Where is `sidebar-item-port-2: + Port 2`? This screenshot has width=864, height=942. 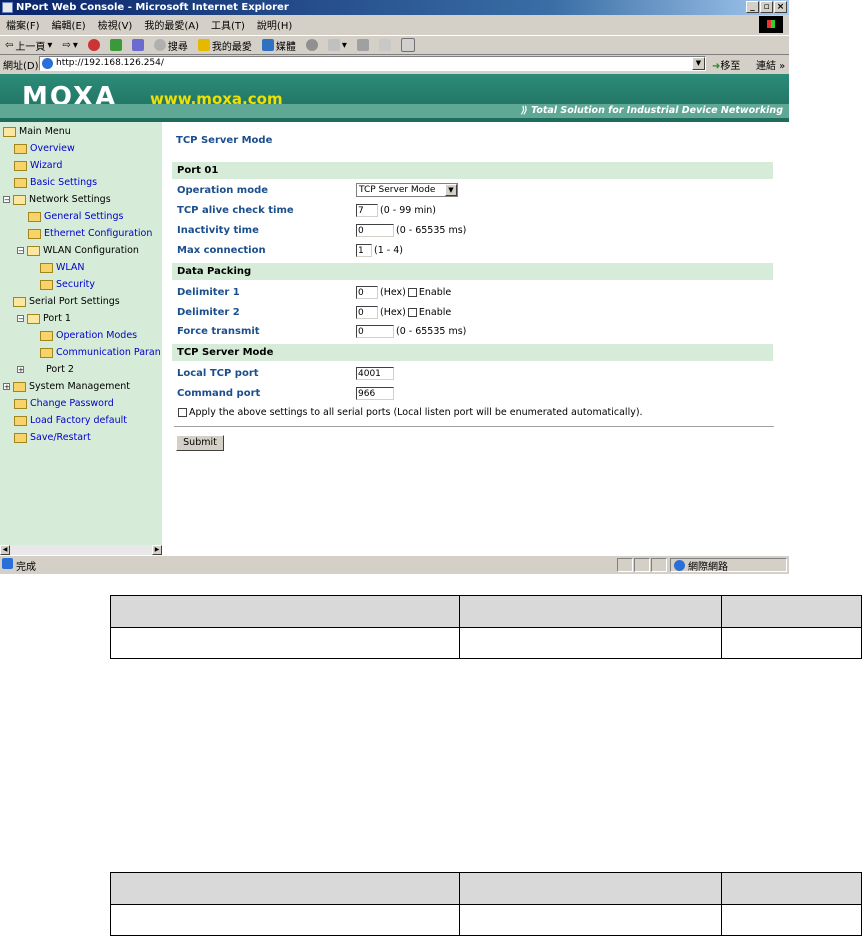
sidebar-item-port-2: + Port 2 is located at coordinates (45, 369).